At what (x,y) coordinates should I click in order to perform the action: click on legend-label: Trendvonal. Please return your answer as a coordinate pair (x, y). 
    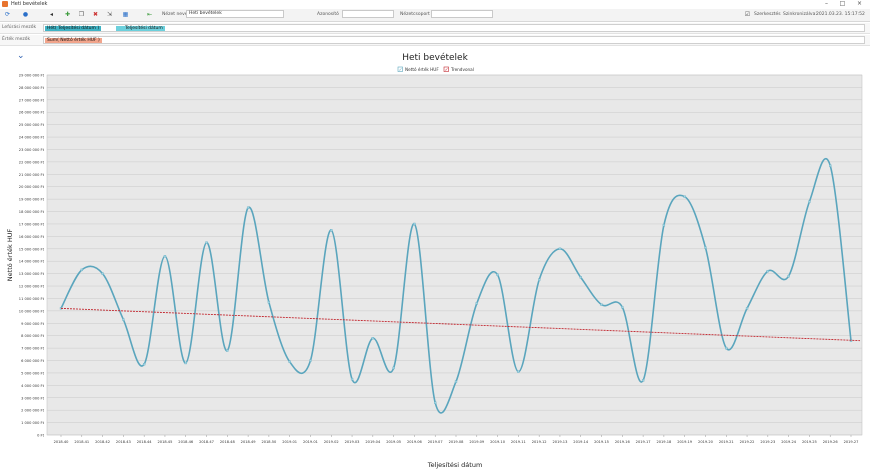
    Looking at the image, I should click on (462, 69).